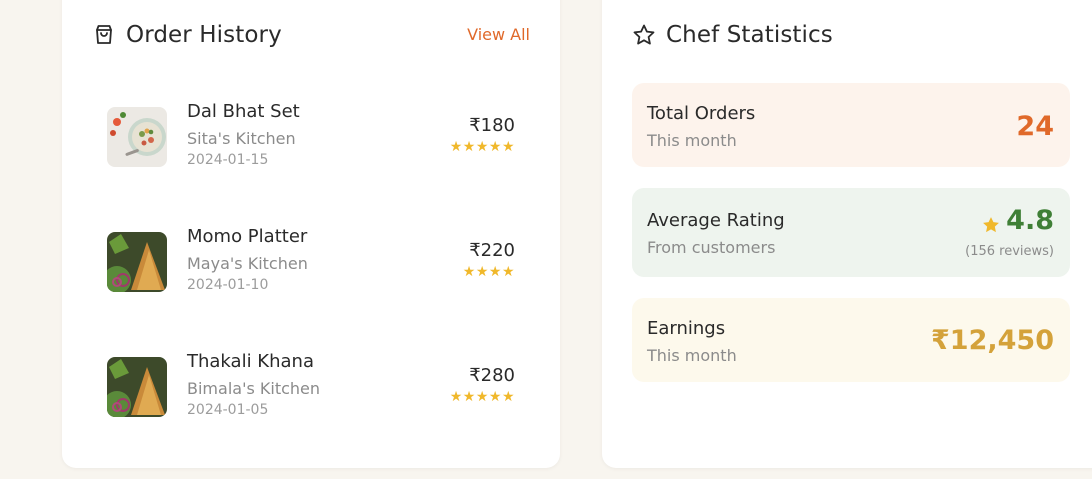 This screenshot has height=479, width=1092. I want to click on order-price: ₹180, so click(492, 125).